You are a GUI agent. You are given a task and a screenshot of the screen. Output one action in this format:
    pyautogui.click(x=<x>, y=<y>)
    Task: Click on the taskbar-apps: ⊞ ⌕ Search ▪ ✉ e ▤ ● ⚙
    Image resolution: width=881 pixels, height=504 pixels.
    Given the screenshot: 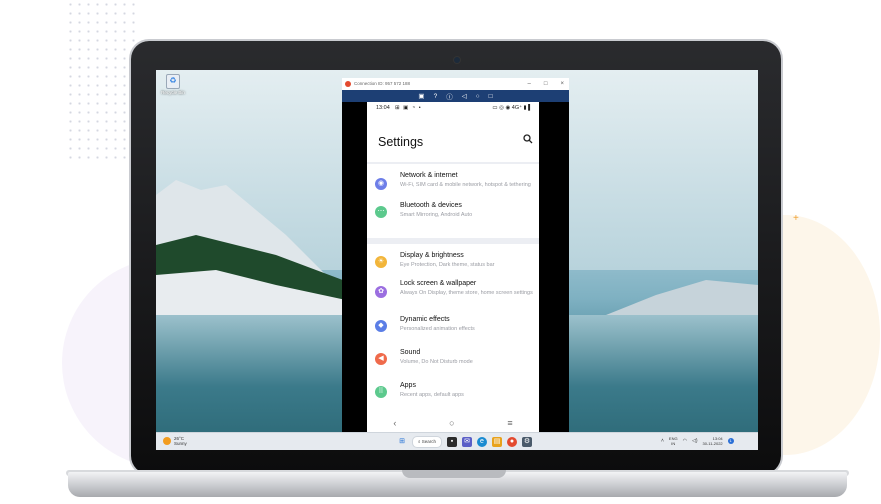 What is the action you would take?
    pyautogui.click(x=464, y=442)
    